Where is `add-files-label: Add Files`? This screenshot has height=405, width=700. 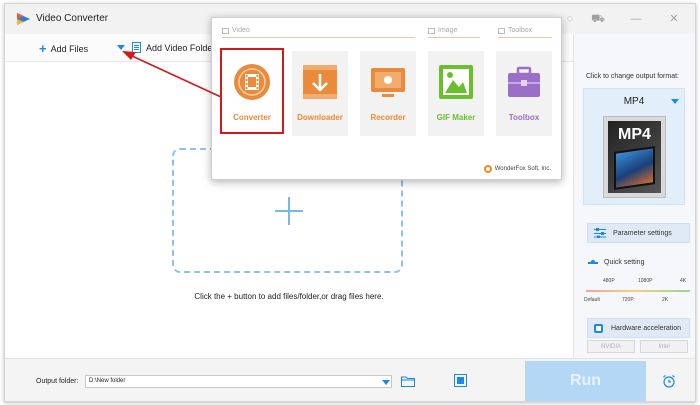
add-files-label: Add Files is located at coordinates (69, 49).